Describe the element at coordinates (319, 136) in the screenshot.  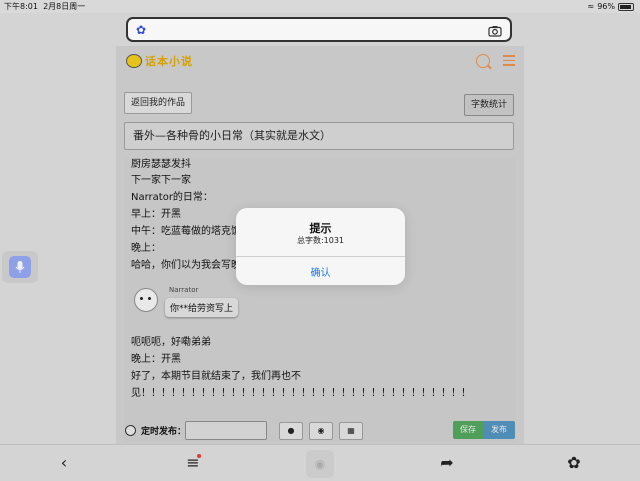
I see `chapter-title-input: 番外—各种骨的小日常（其实就是水文）` at that location.